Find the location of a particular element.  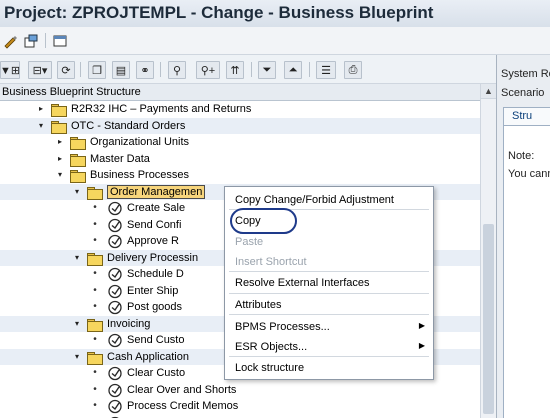

tab-structure-label: Stru is located at coordinates (522, 116).